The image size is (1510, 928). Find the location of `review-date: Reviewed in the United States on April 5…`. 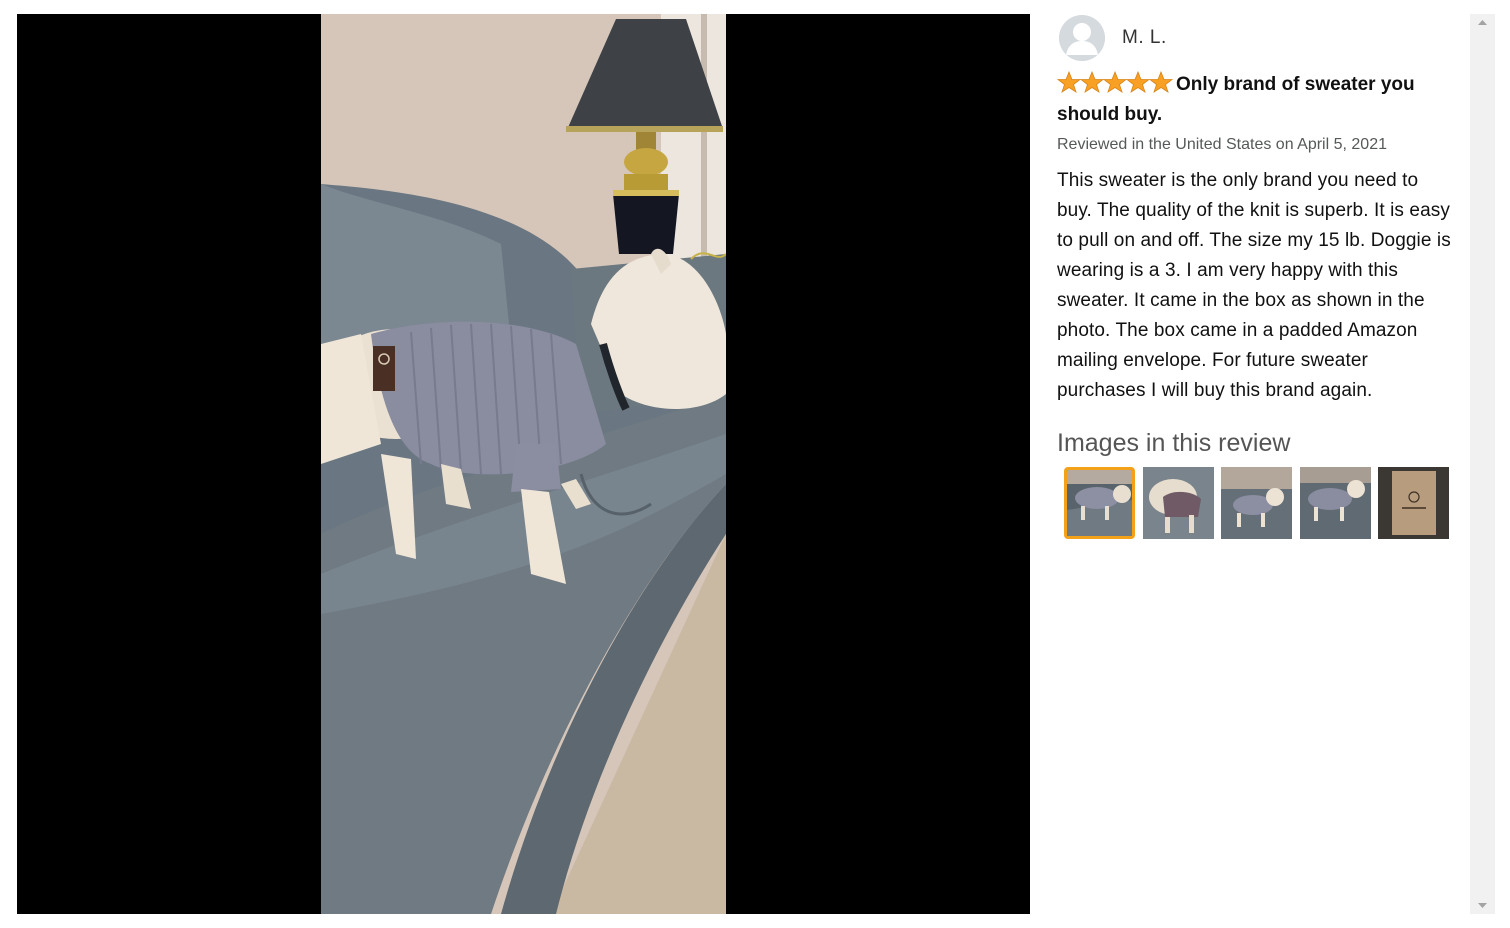

review-date: Reviewed in the United States on April 5… is located at coordinates (1222, 144).